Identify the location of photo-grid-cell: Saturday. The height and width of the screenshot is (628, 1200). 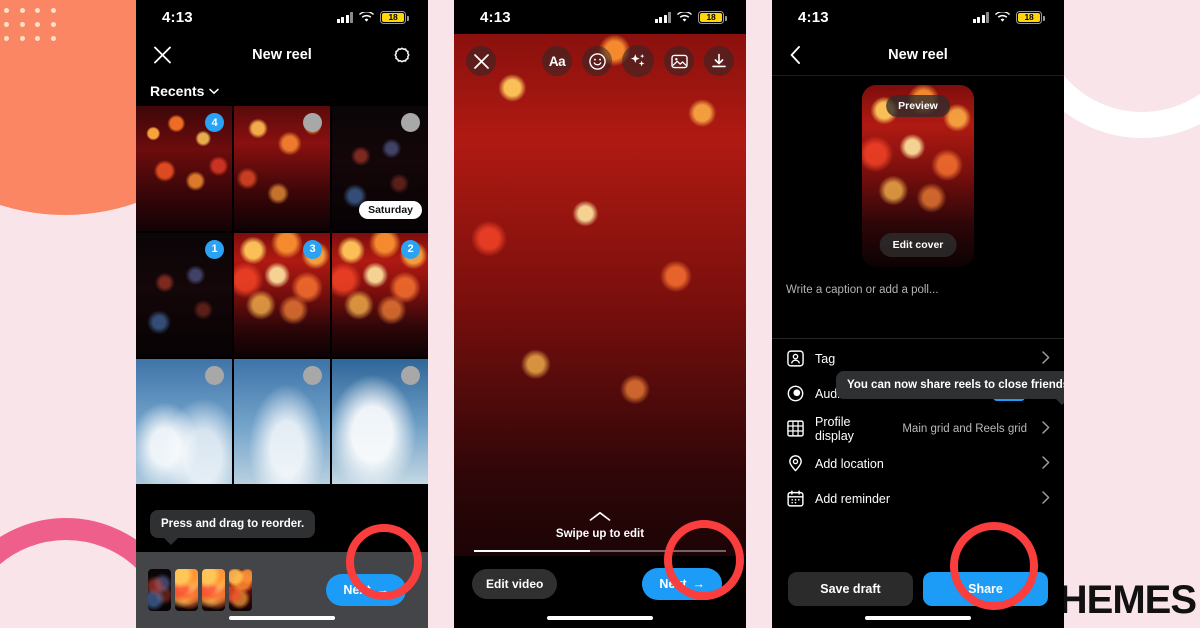
(380, 168).